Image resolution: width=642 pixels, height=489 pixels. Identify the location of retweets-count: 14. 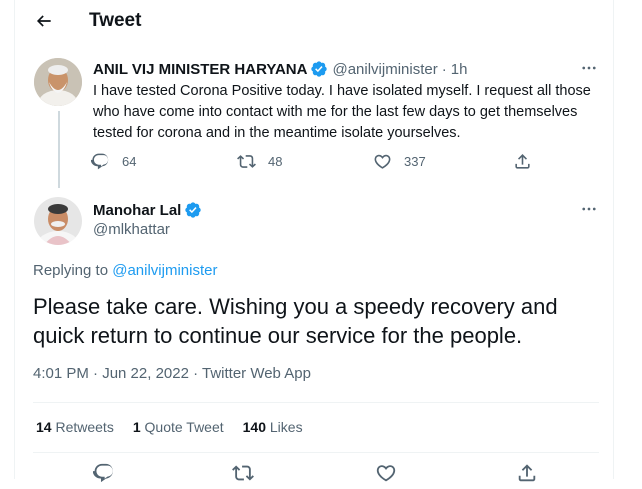
(44, 427).